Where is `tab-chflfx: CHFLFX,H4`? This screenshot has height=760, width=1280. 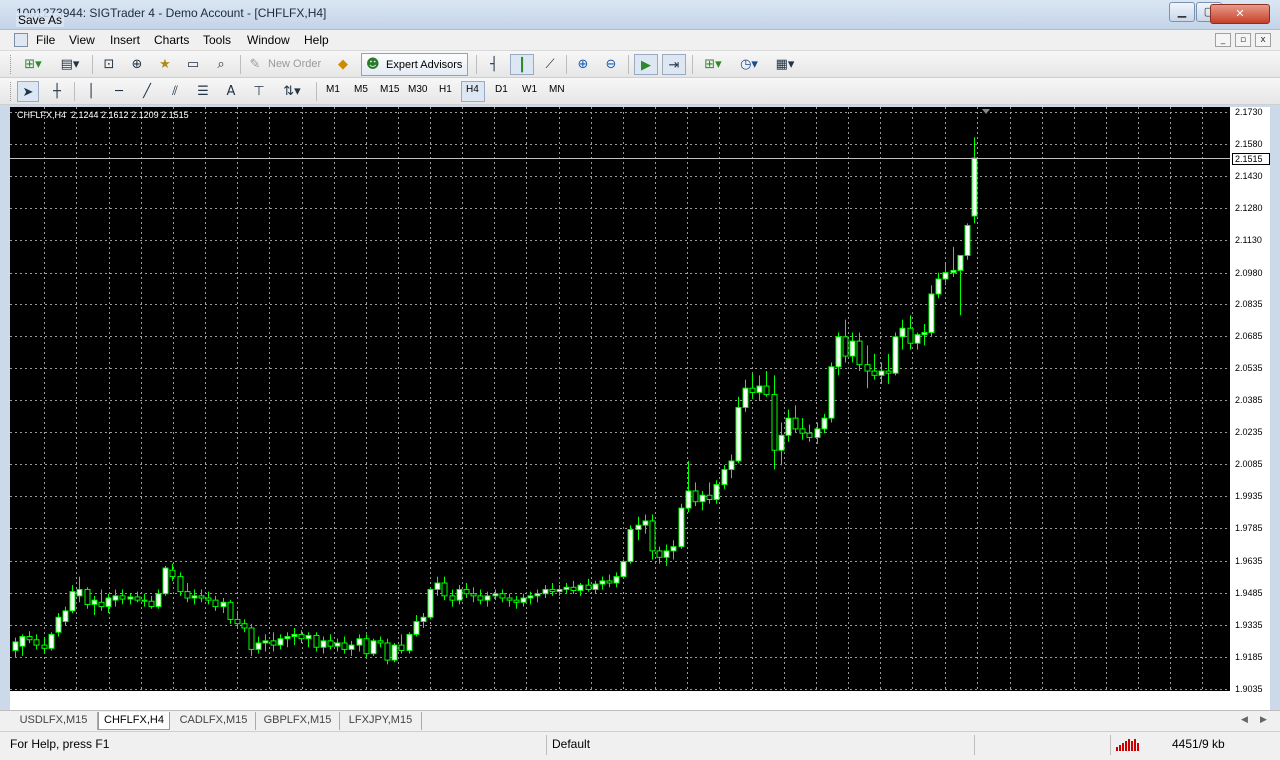
tab-chflfx: CHFLFX,H4 is located at coordinates (134, 721).